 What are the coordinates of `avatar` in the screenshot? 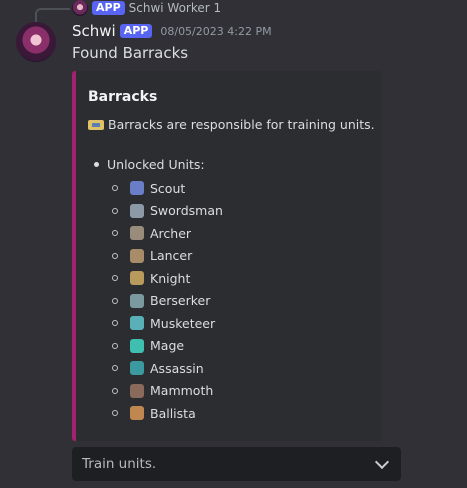 It's located at (36, 42).